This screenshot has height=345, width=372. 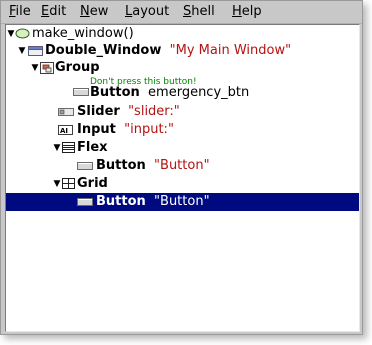 What do you see at coordinates (181, 12) in the screenshot?
I see `menu-bar: File Edit New Layout Shell Help` at bounding box center [181, 12].